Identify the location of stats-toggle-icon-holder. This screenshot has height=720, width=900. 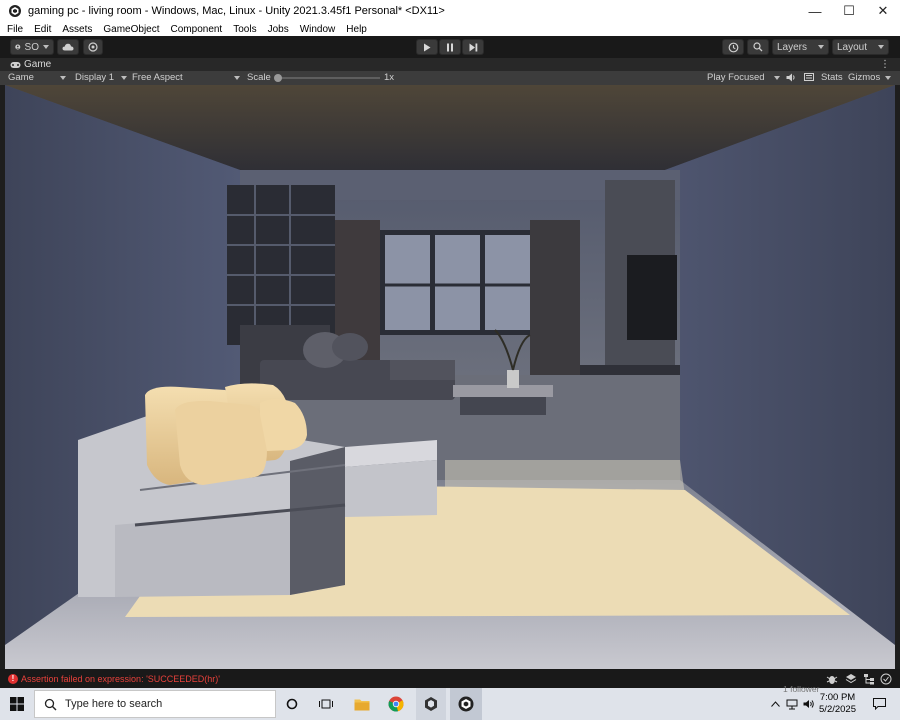
(809, 78).